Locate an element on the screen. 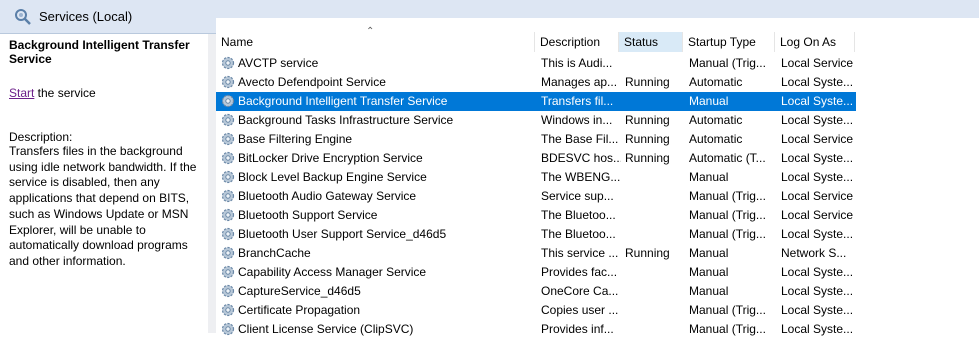  column-header-startup-type: Startup Type is located at coordinates (729, 42).